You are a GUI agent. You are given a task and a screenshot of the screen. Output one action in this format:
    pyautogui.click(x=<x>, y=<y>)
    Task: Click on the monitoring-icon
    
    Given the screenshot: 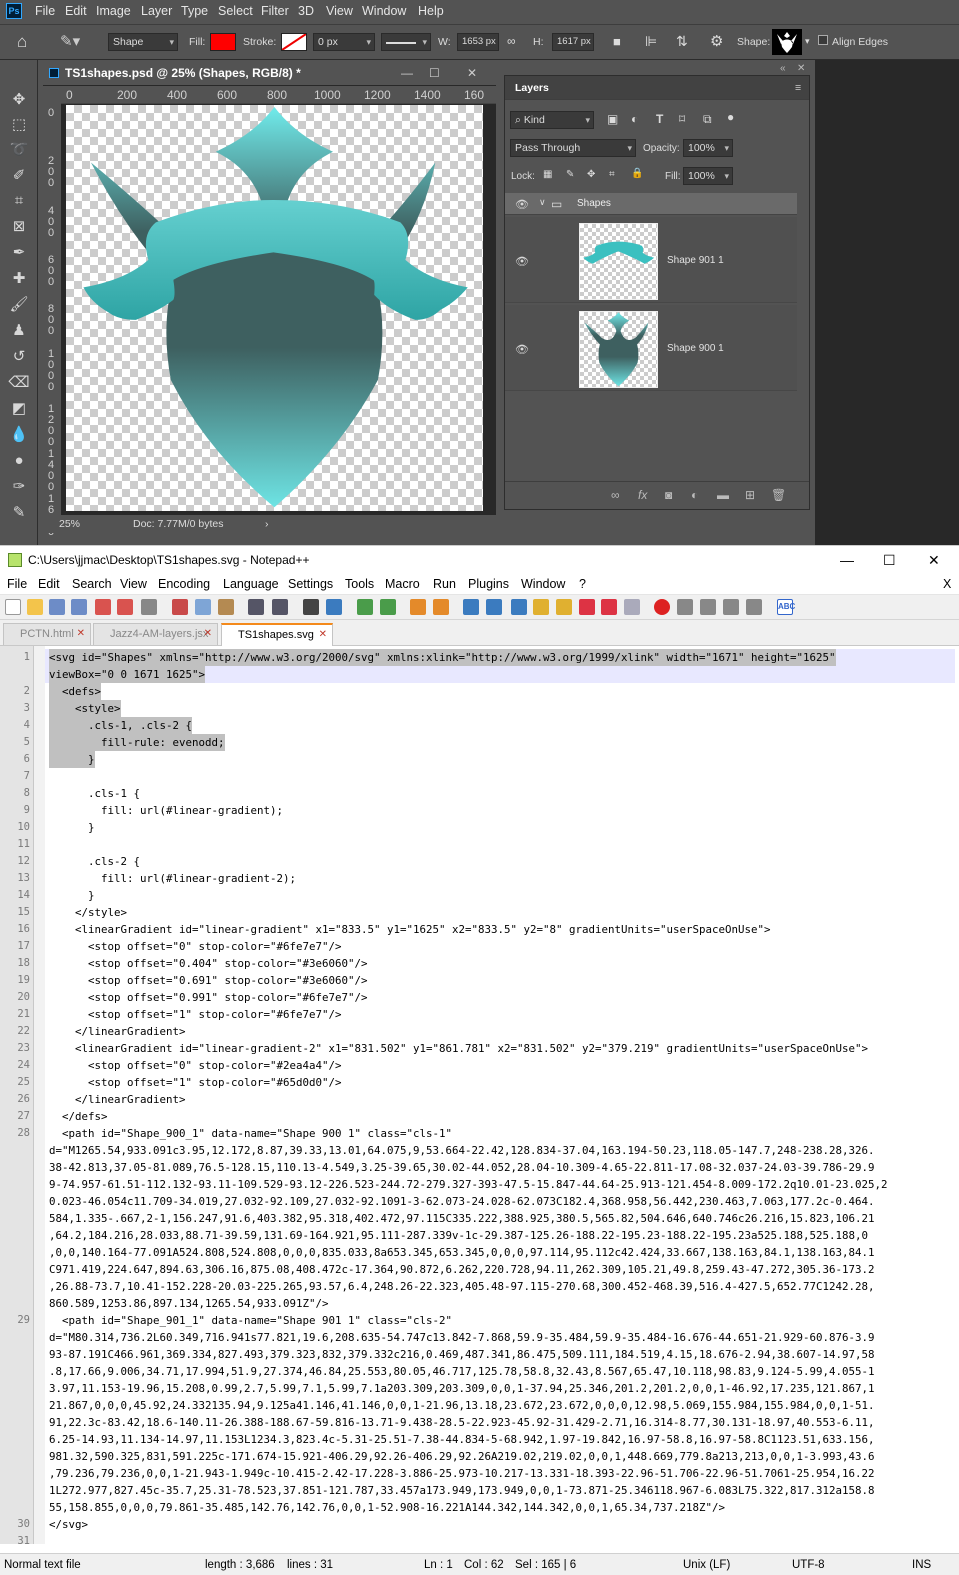 What is the action you would take?
    pyautogui.click(x=632, y=607)
    